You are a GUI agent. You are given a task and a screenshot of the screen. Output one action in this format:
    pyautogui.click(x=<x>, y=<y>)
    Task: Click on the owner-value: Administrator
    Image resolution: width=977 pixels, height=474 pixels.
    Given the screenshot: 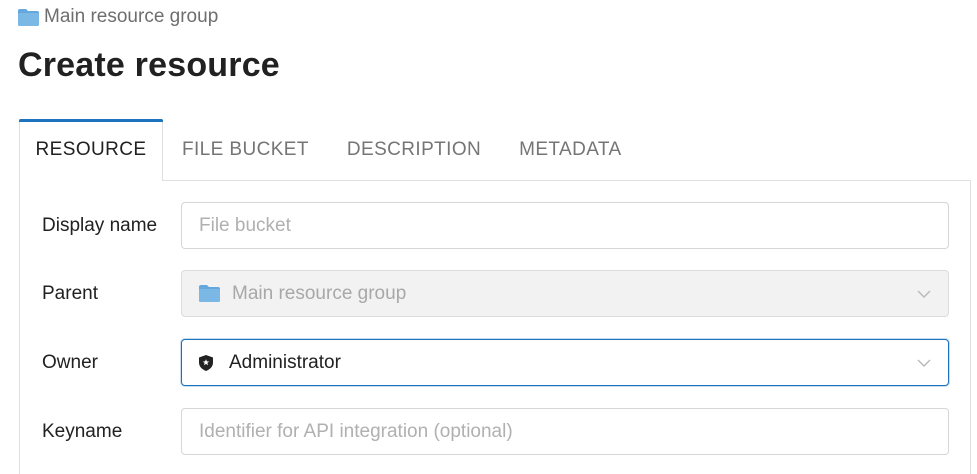 What is the action you would take?
    pyautogui.click(x=285, y=362)
    